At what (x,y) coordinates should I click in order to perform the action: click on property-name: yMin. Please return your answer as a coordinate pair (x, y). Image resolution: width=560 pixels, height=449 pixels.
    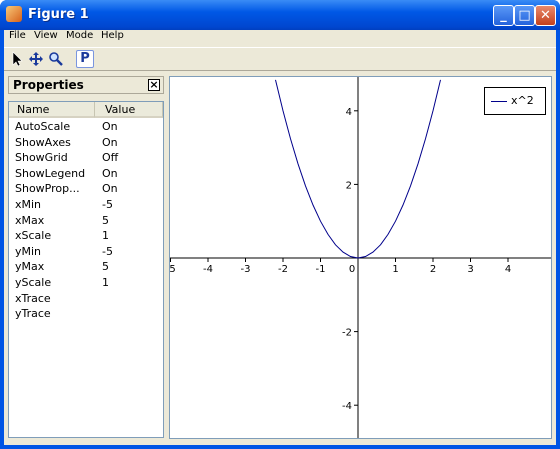
    Looking at the image, I should click on (28, 251).